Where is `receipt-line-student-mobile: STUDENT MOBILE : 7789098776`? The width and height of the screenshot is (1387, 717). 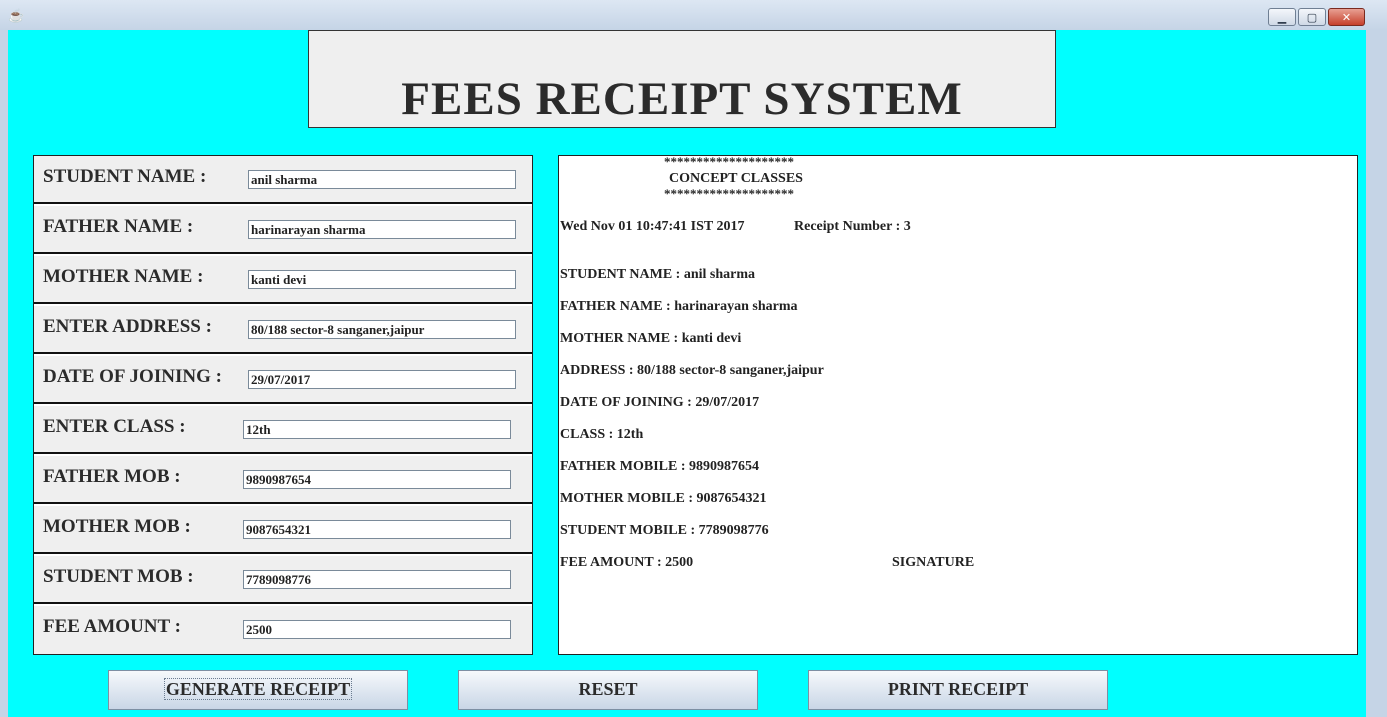
receipt-line-student-mobile: STUDENT MOBILE : 7789098776 is located at coordinates (664, 530).